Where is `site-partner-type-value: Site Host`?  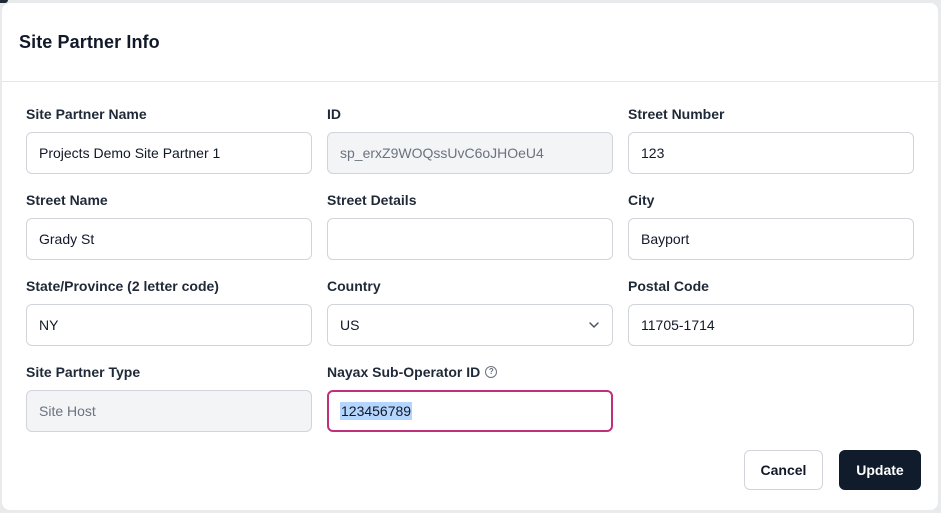 site-partner-type-value: Site Host is located at coordinates (67, 411).